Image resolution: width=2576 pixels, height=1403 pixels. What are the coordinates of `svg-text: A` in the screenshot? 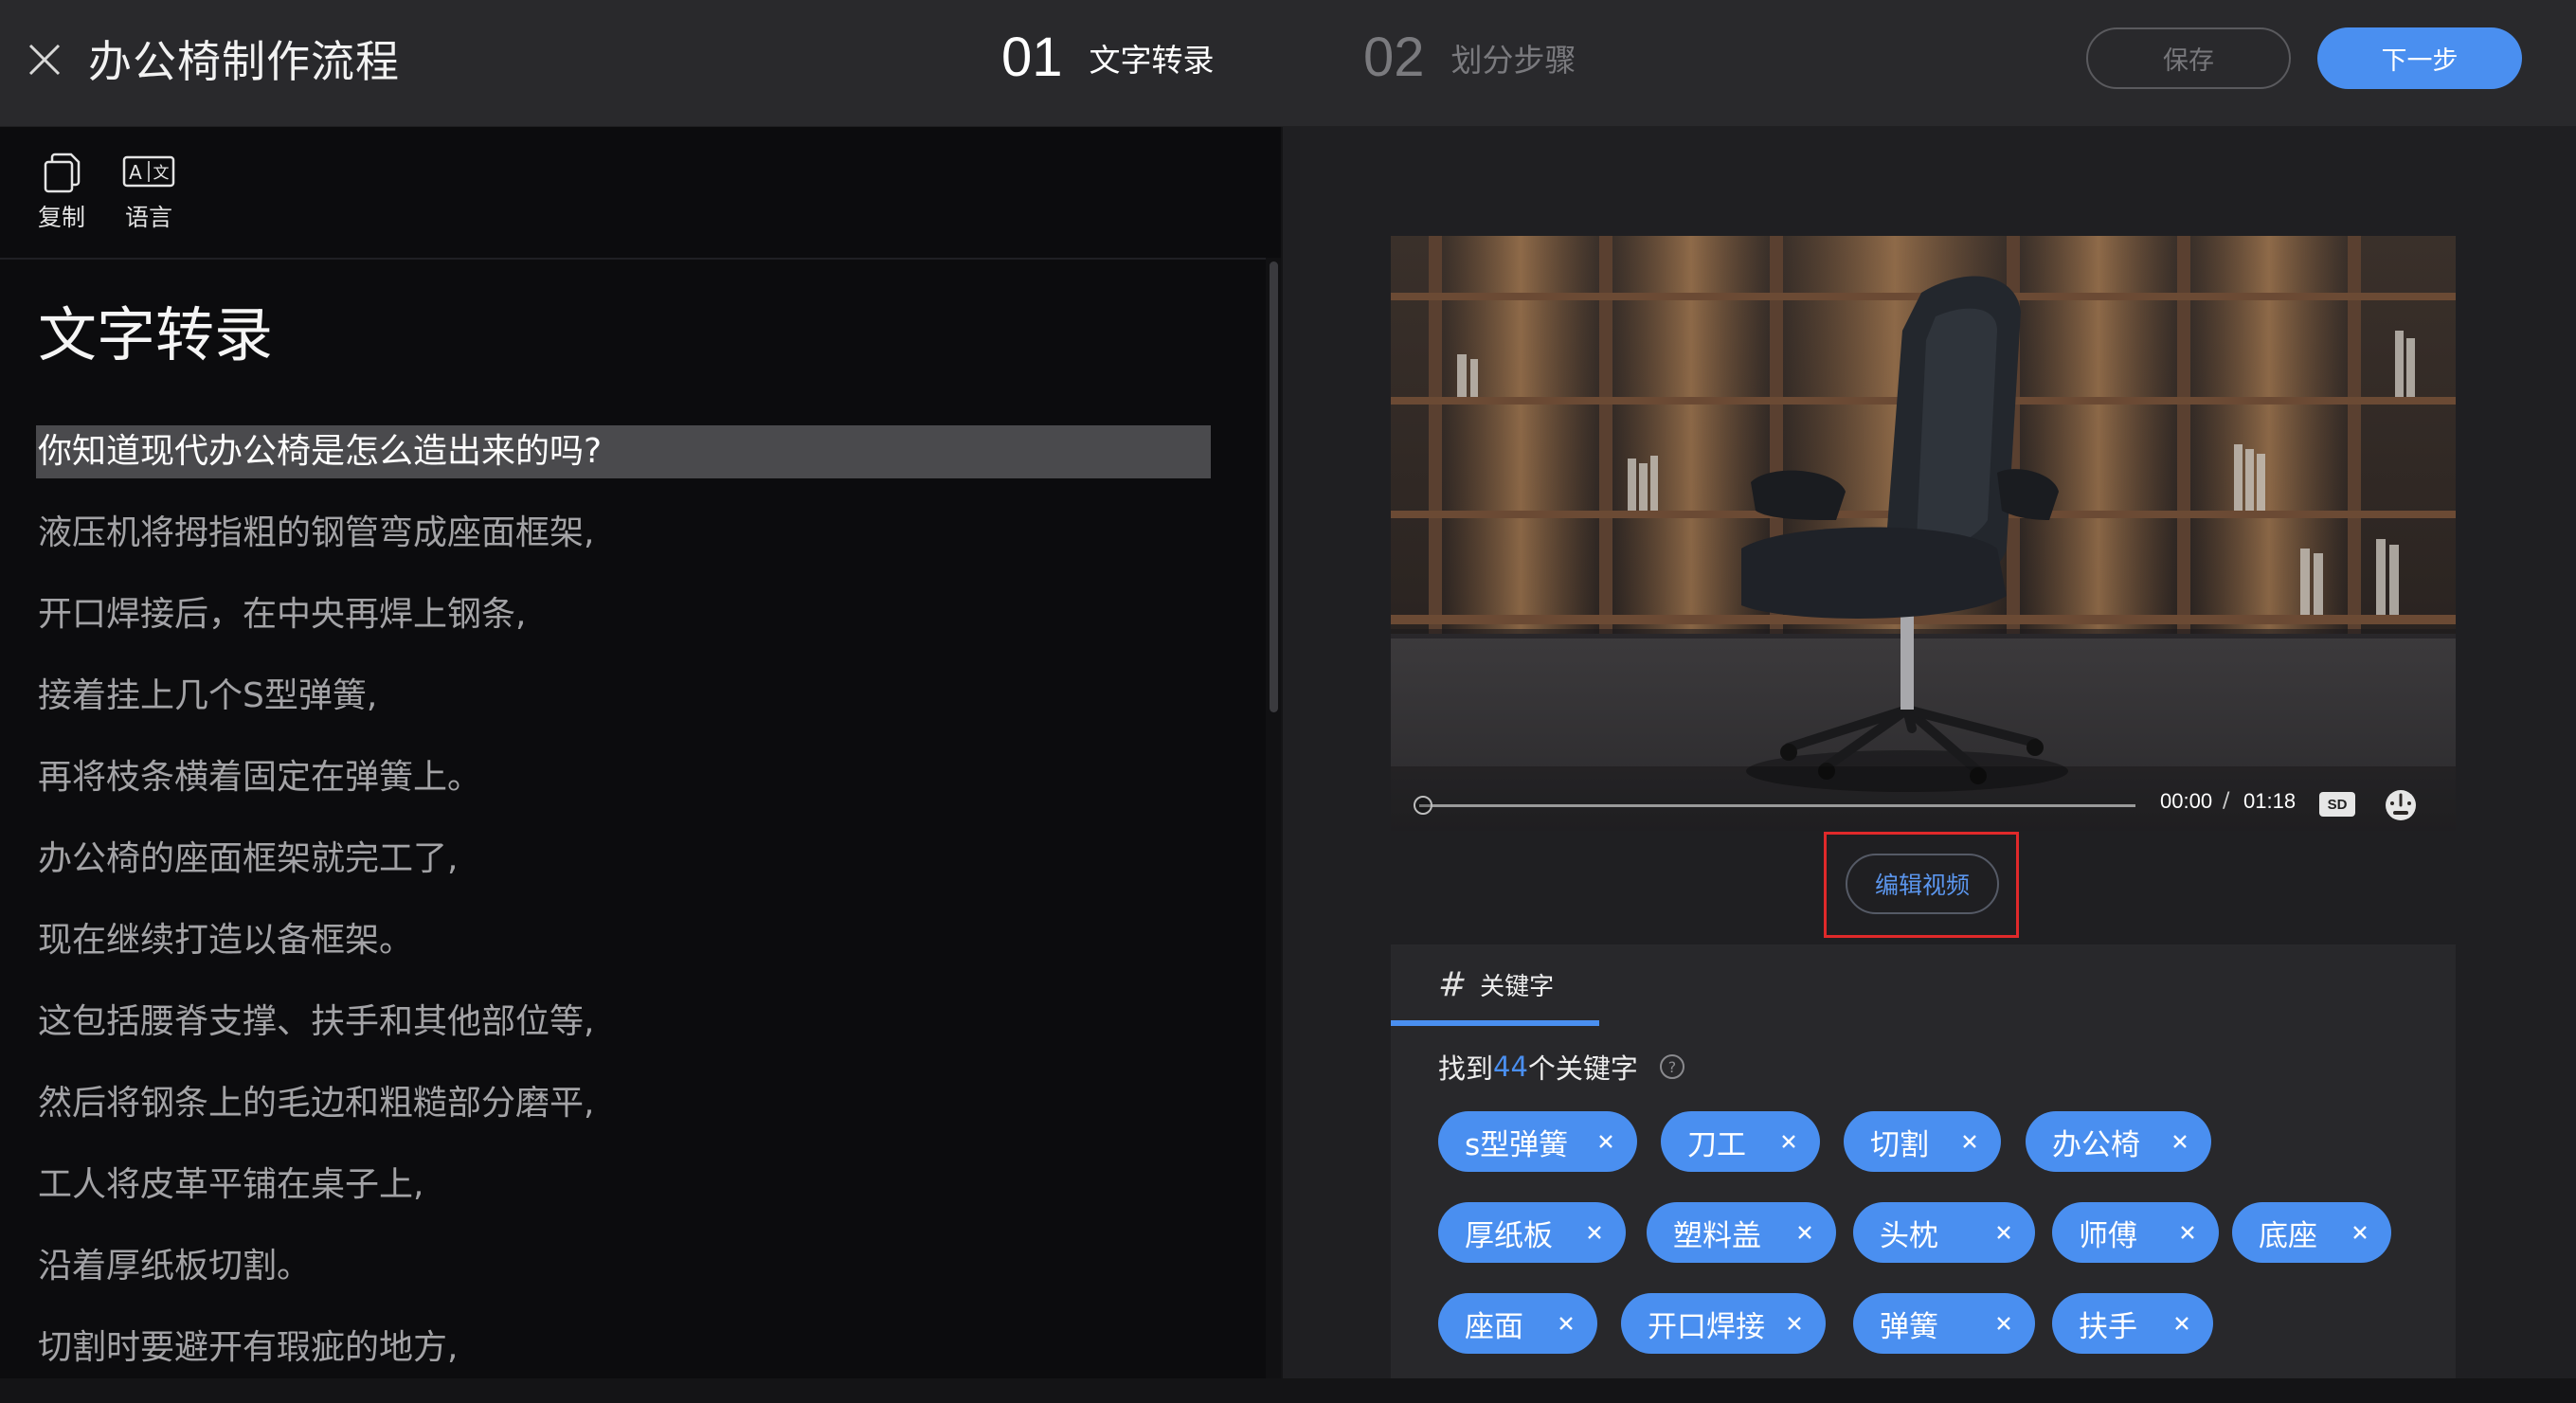 It's located at (135, 172).